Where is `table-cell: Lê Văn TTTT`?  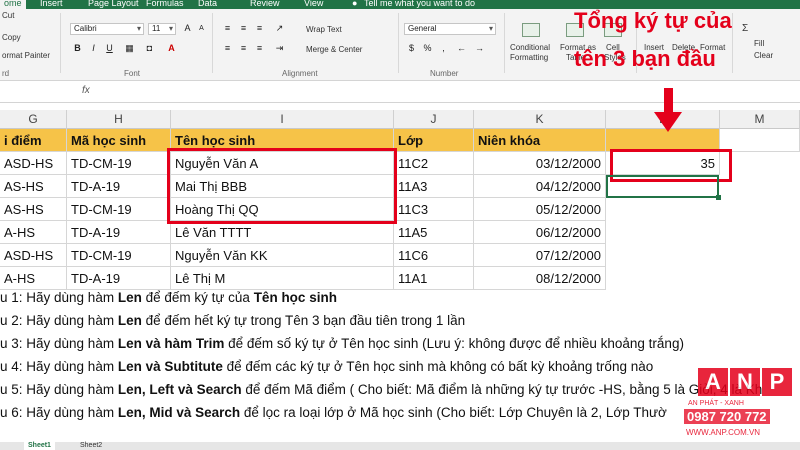 table-cell: Lê Văn TTTT is located at coordinates (282, 232).